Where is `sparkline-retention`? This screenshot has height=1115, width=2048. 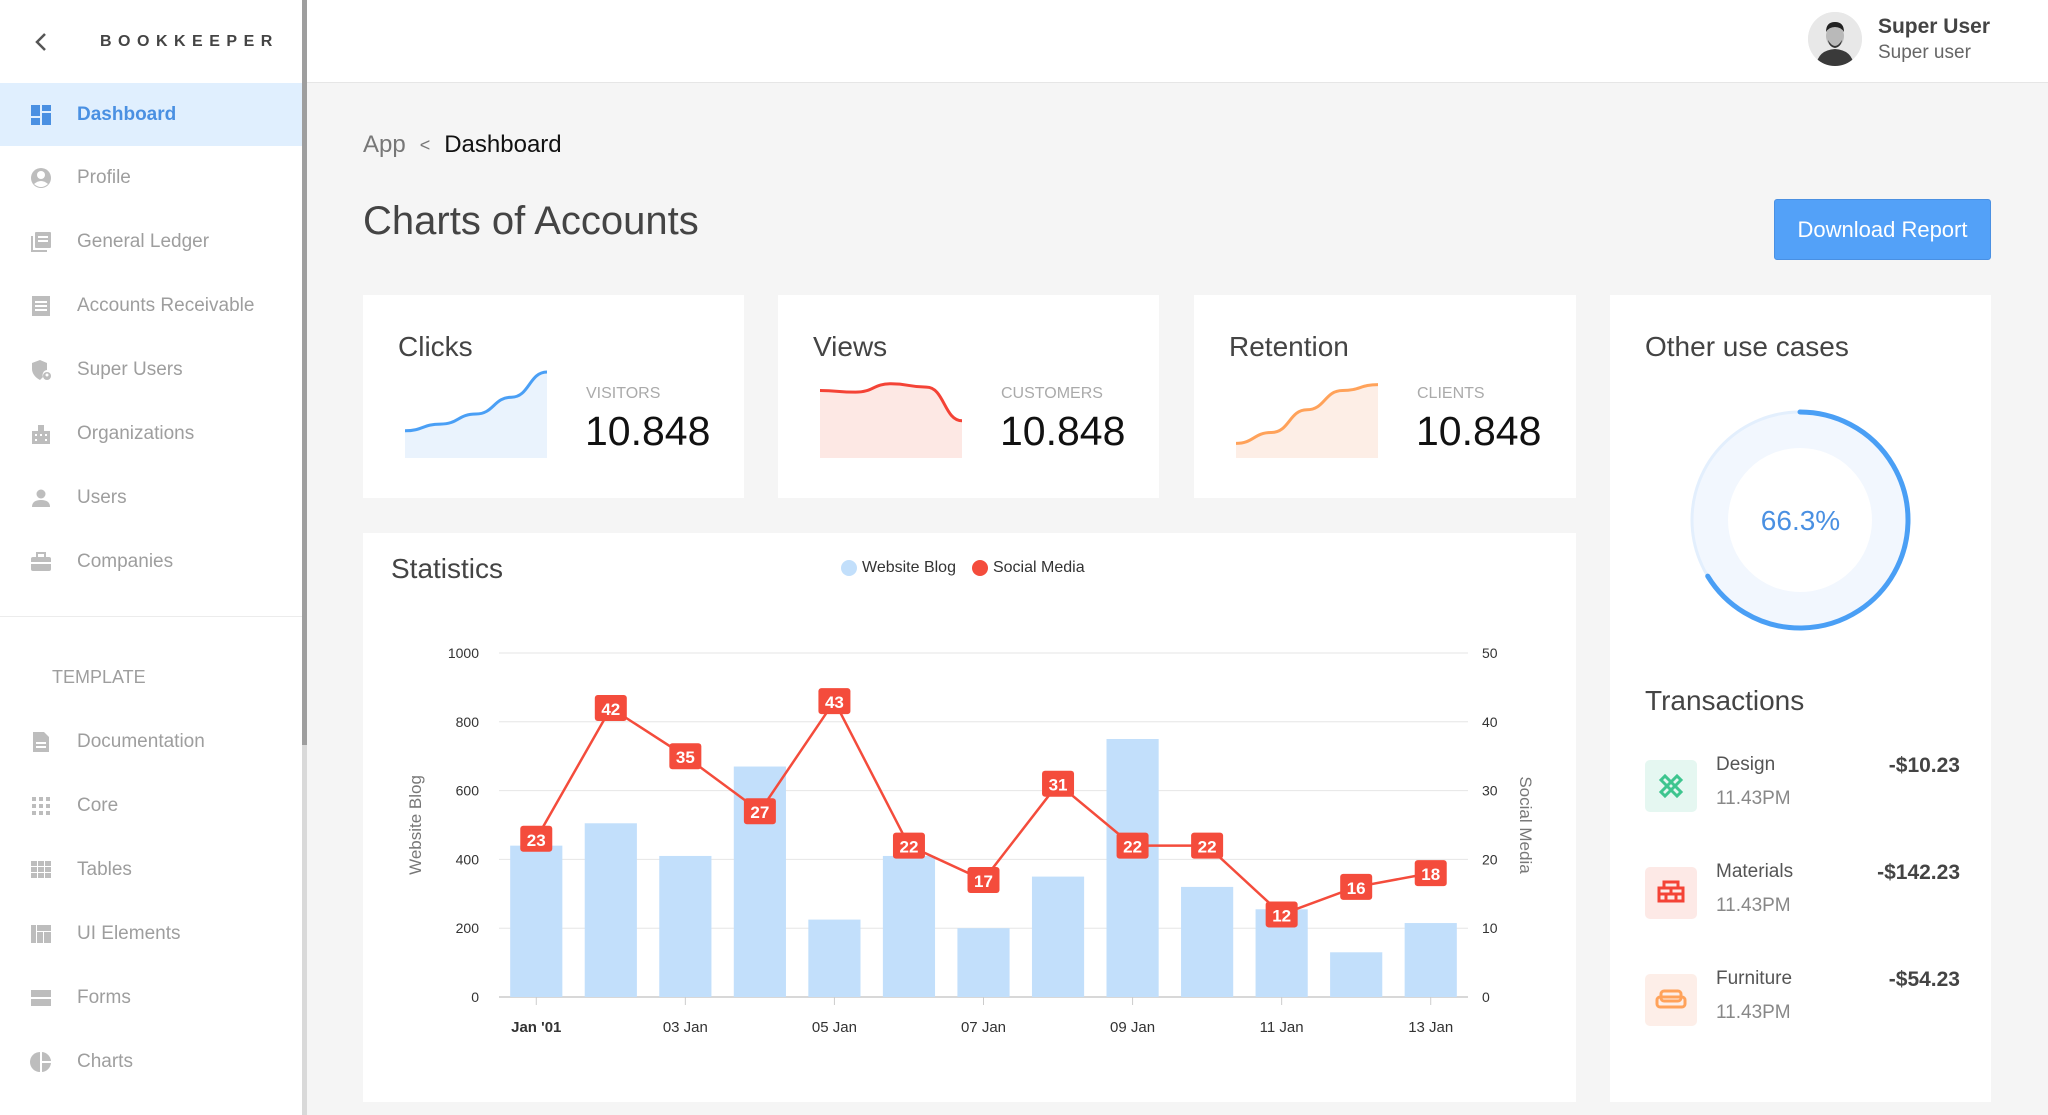
sparkline-retention is located at coordinates (1307, 420).